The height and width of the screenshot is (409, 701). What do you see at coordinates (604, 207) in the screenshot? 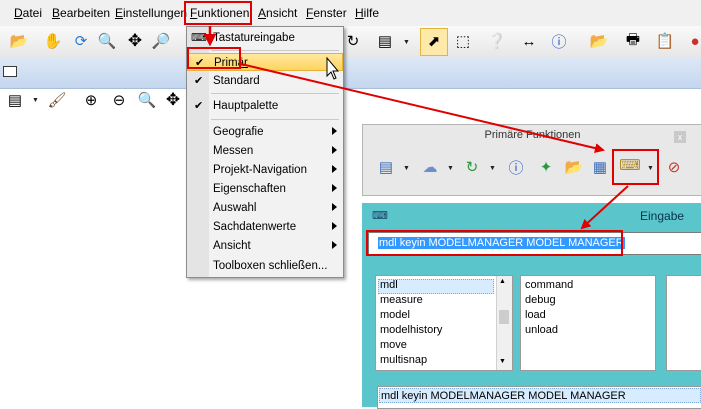
I see `arrow-icon-to-command` at bounding box center [604, 207].